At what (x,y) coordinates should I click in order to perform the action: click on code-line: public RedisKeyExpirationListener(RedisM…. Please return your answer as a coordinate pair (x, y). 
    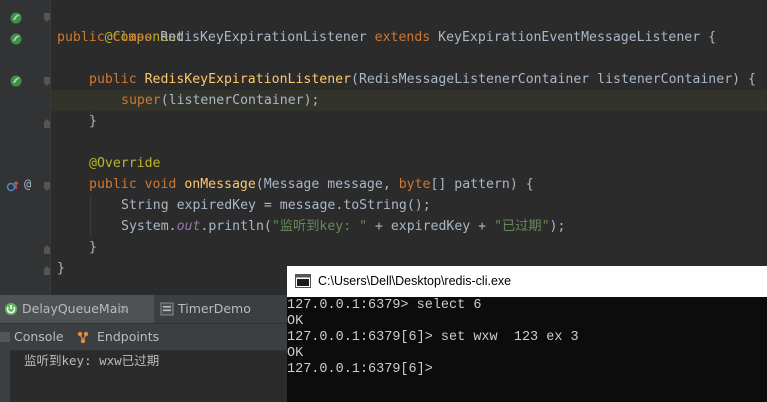
    Looking at the image, I should click on (422, 79).